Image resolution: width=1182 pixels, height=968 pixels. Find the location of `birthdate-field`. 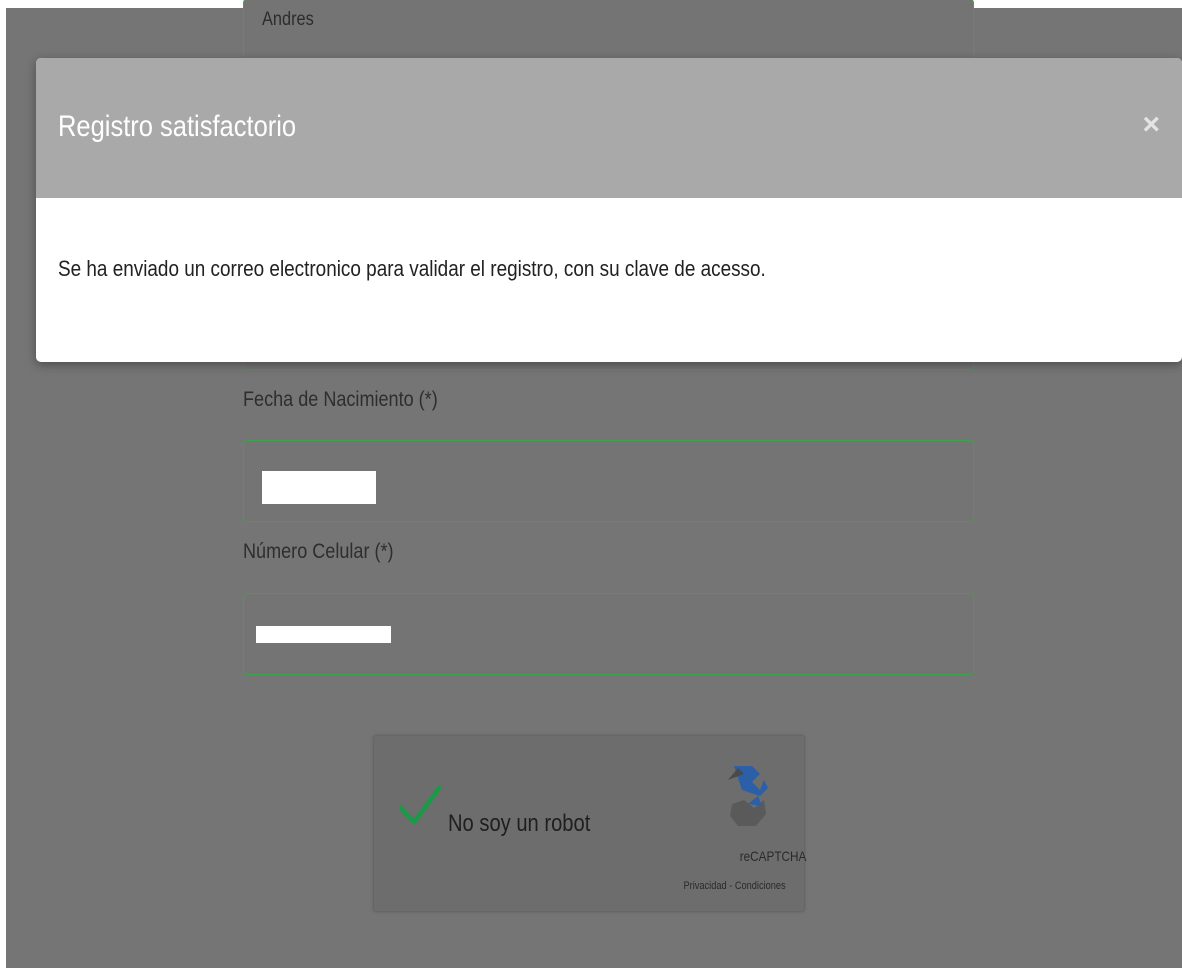

birthdate-field is located at coordinates (608, 481).